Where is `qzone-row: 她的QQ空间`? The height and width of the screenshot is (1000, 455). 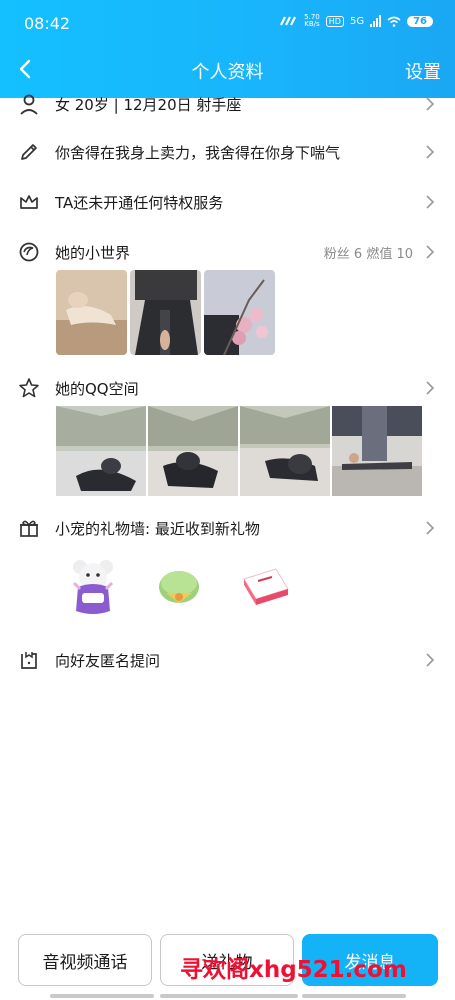 qzone-row: 她的QQ空间 is located at coordinates (227, 388).